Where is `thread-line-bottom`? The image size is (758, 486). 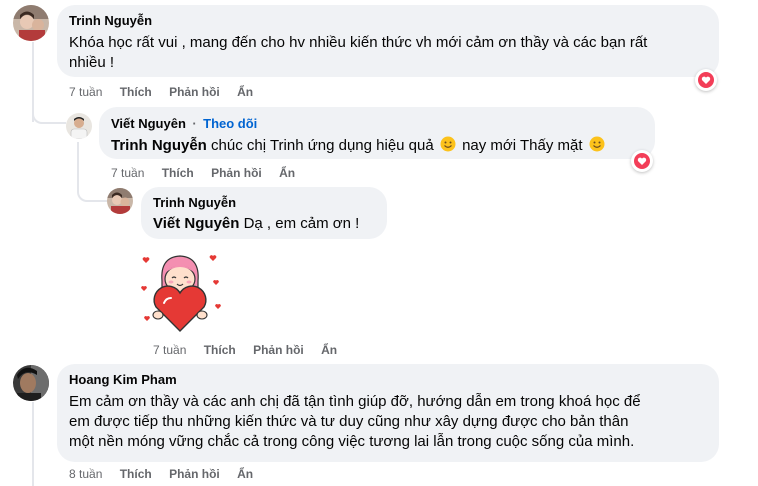
thread-line-bottom is located at coordinates (33, 444).